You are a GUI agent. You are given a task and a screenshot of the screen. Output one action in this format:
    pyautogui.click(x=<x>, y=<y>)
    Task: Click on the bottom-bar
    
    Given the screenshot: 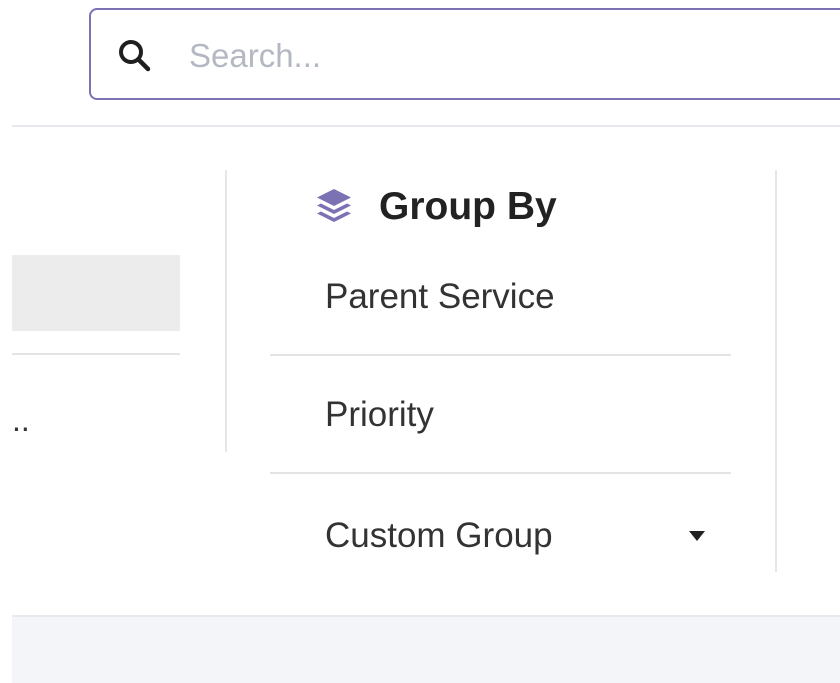 What is the action you would take?
    pyautogui.click(x=426, y=649)
    